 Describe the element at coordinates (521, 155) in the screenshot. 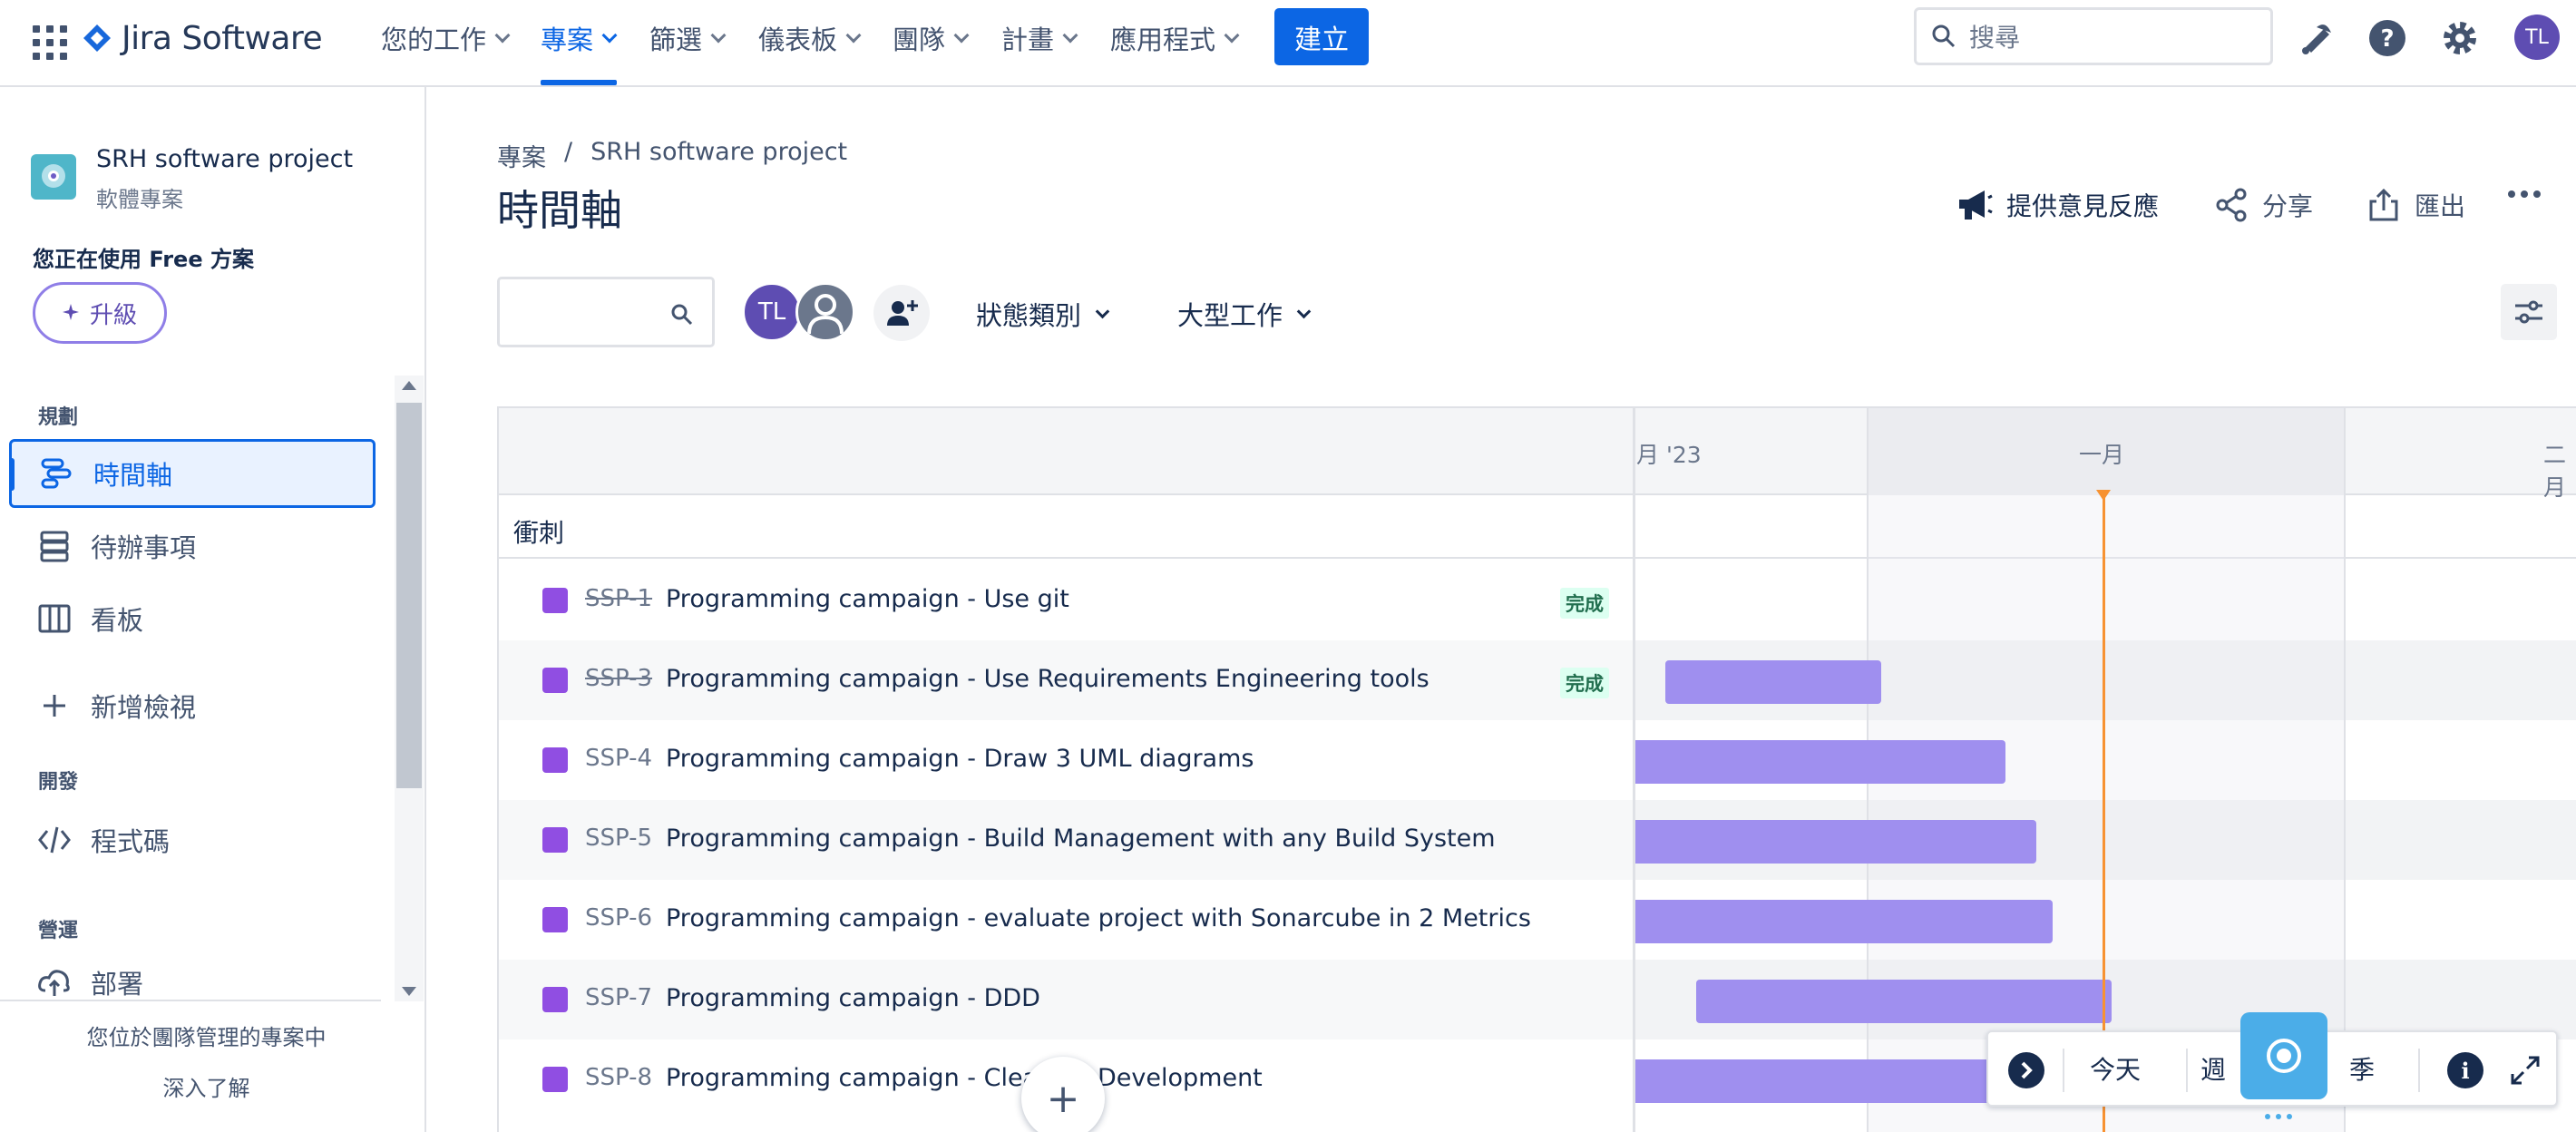

I see `breadcrumb-projects: 專案` at that location.